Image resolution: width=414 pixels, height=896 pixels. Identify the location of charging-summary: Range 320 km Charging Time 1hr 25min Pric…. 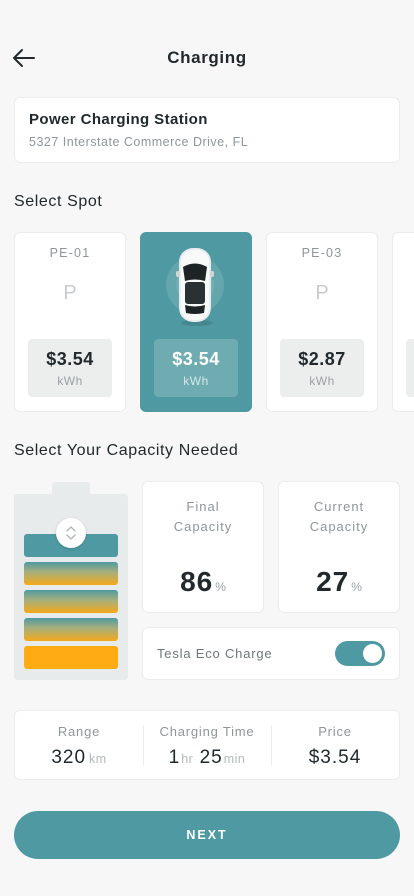
(207, 745).